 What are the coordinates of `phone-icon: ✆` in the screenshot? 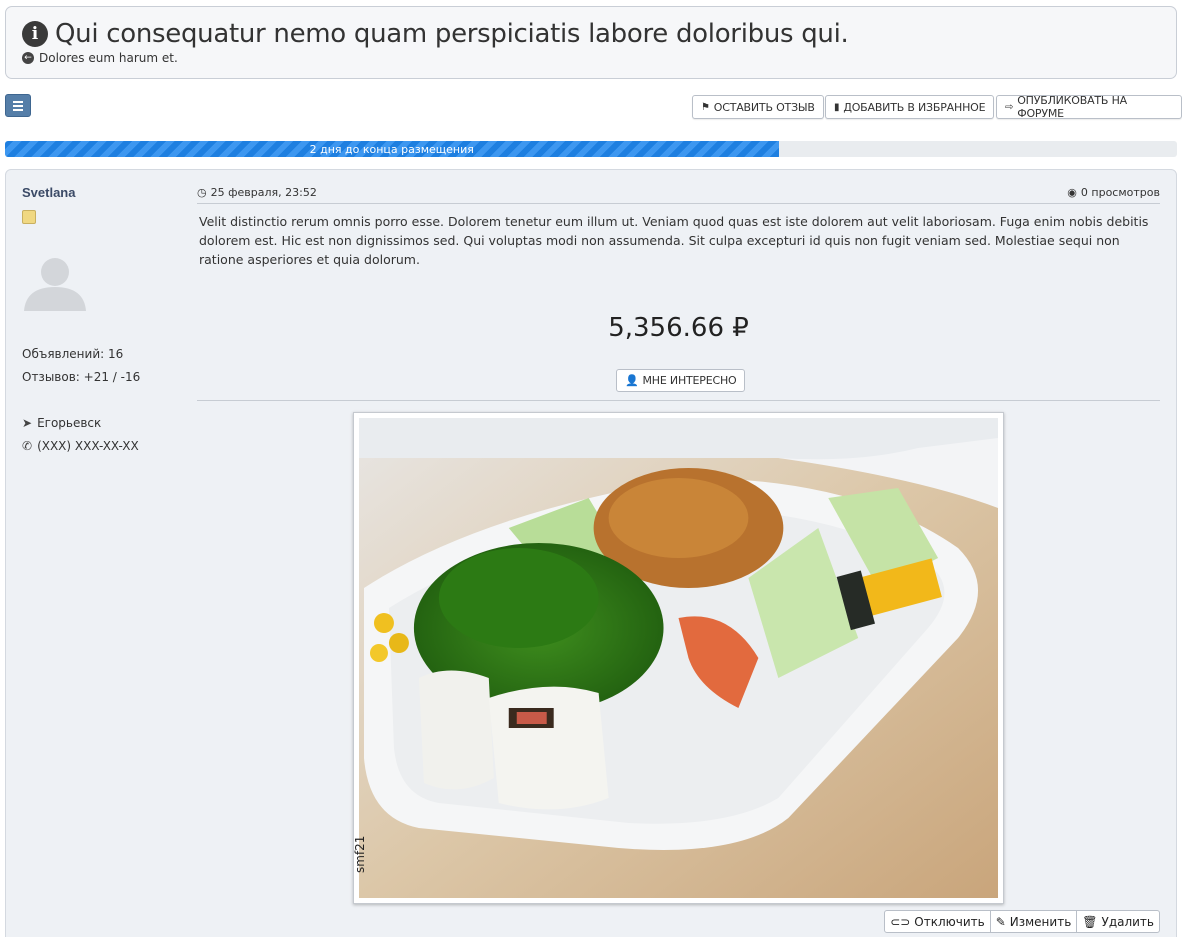 It's located at (27, 446).